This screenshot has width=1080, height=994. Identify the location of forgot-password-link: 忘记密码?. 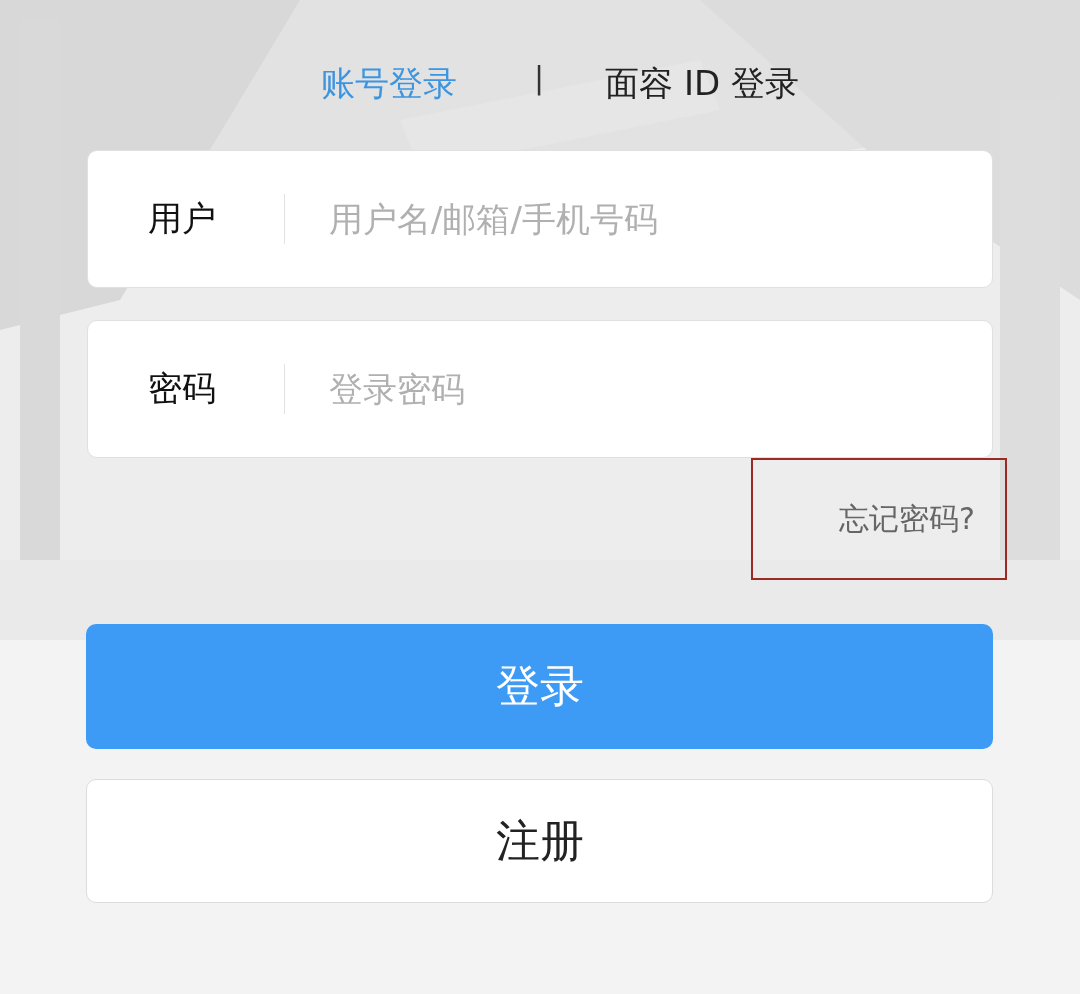
(907, 519).